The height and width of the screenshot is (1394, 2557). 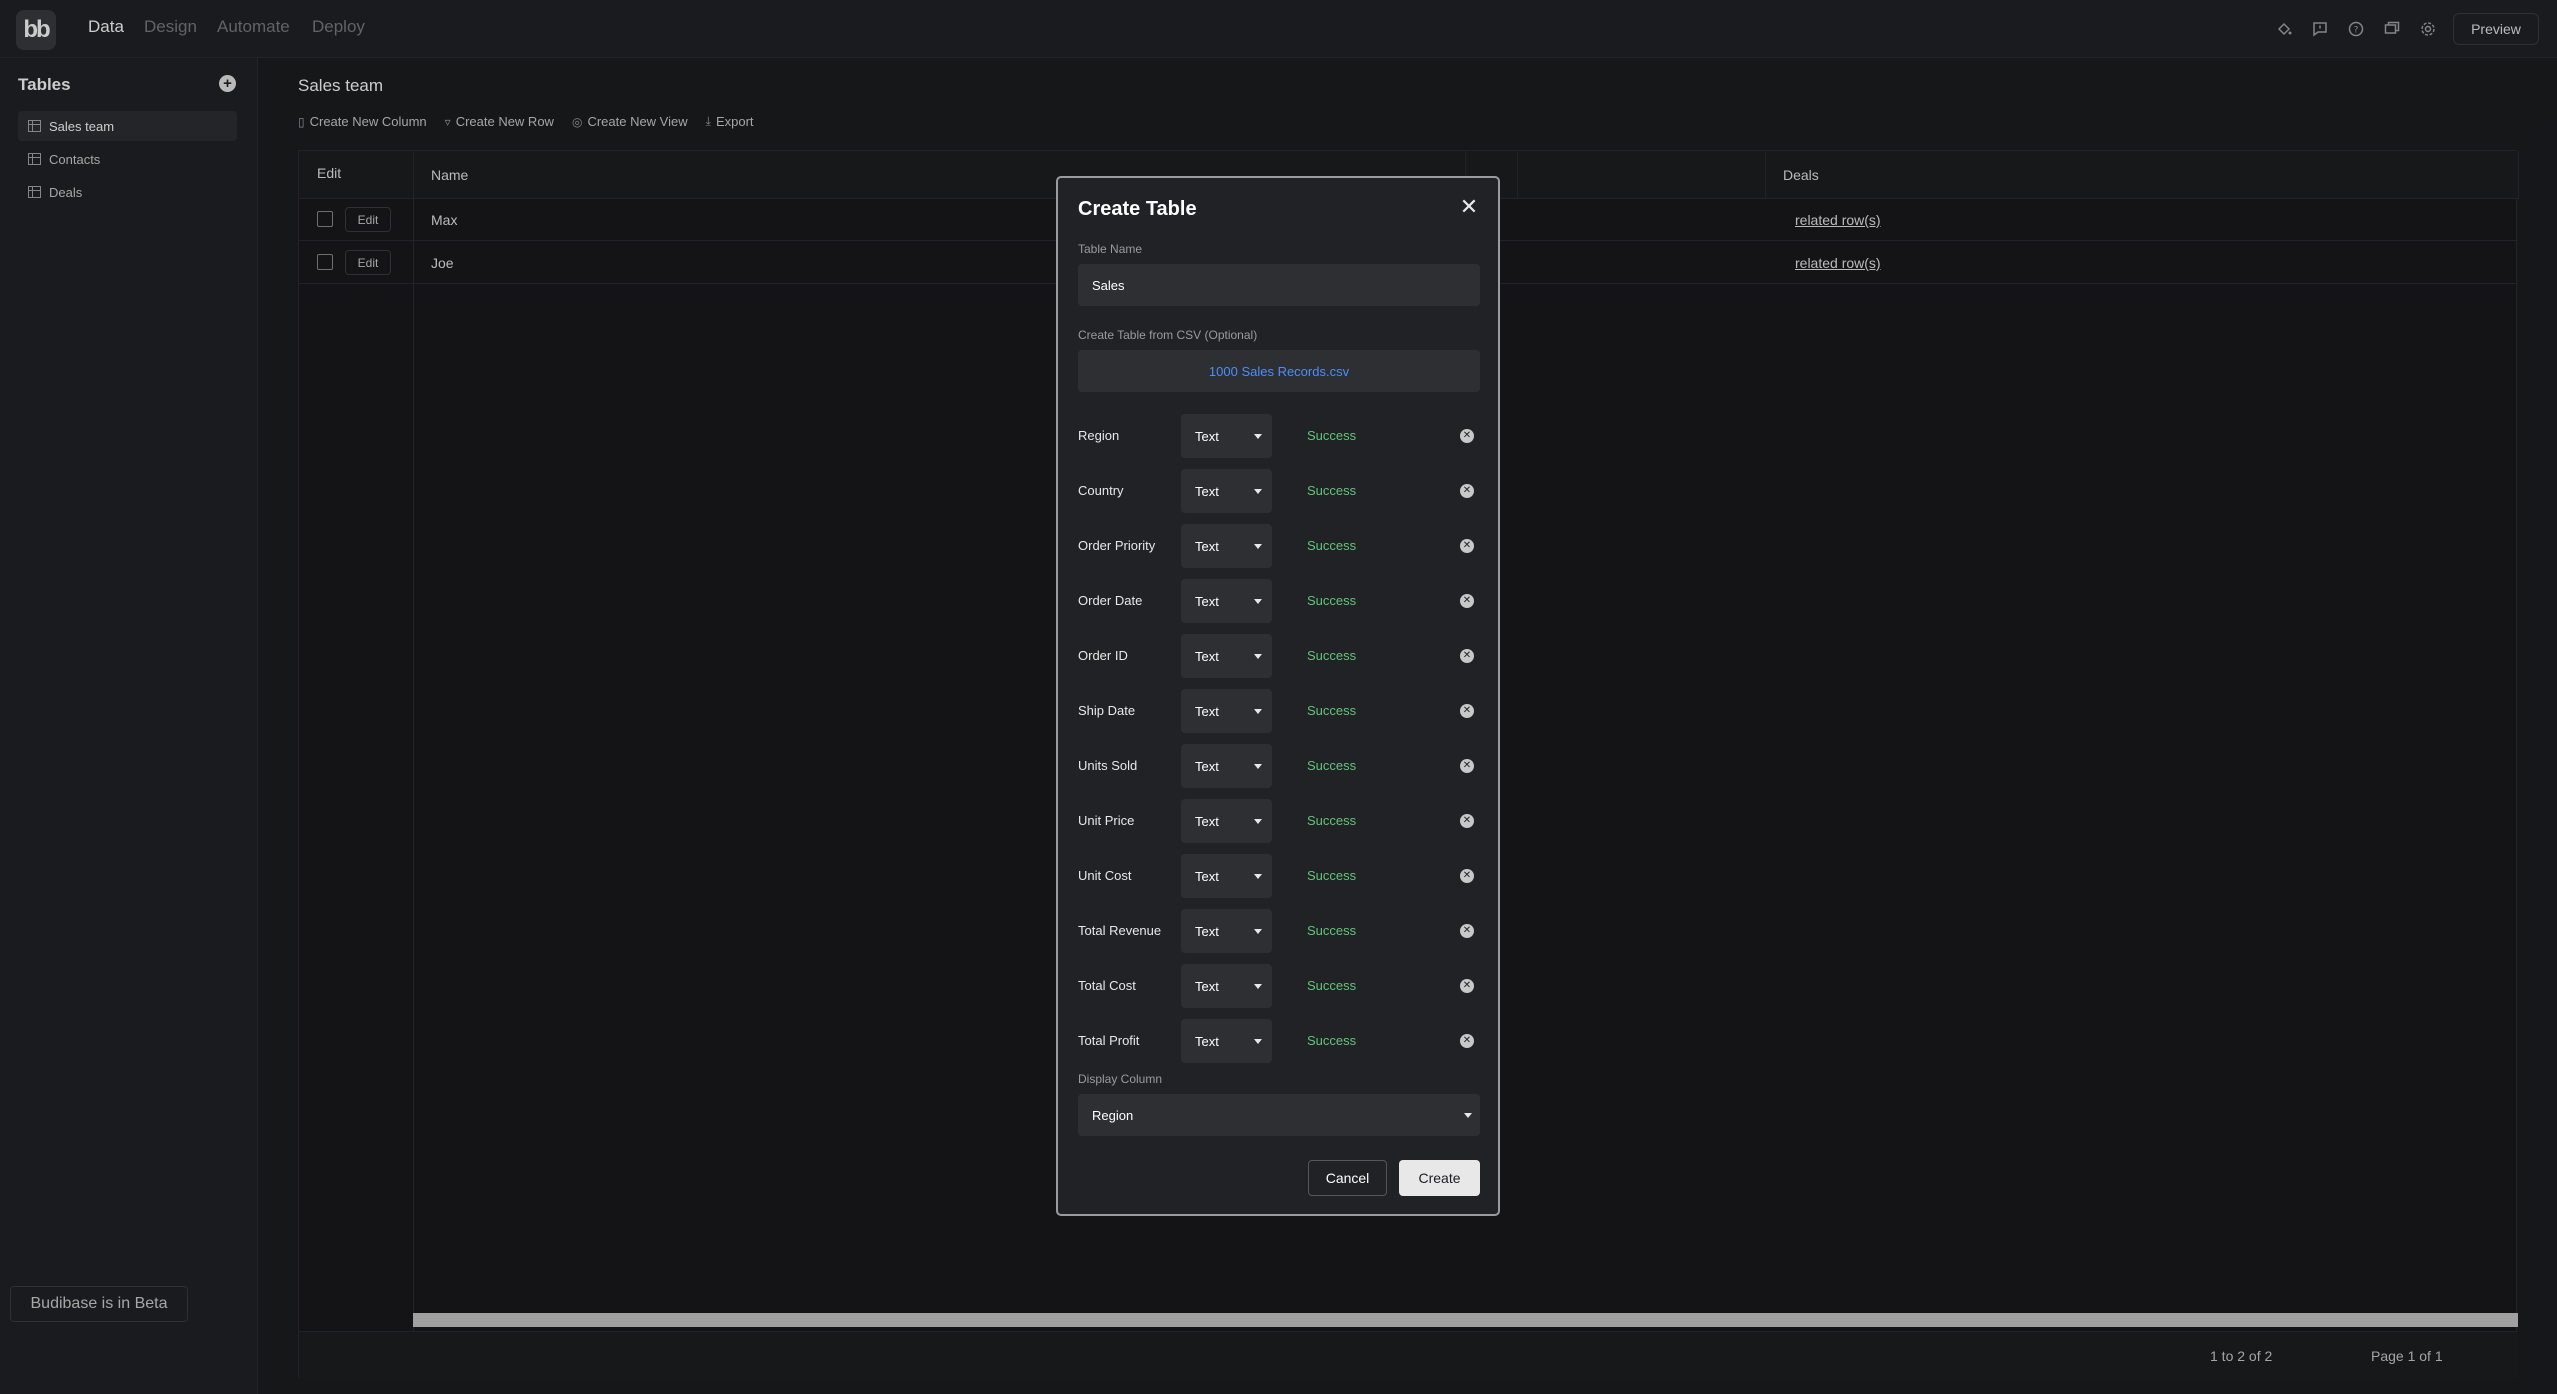 What do you see at coordinates (1107, 710) in the screenshot?
I see `column-name: Ship Date` at bounding box center [1107, 710].